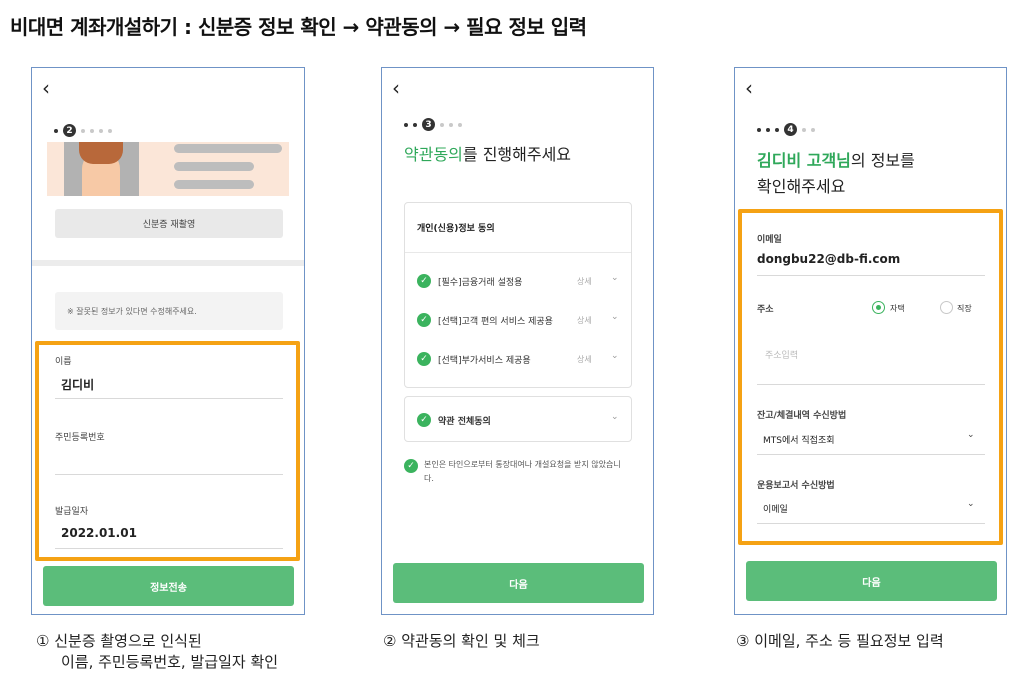 The image size is (1025, 683). Describe the element at coordinates (464, 422) in the screenshot. I see `all-agree-label: 약관 전체동의` at that location.